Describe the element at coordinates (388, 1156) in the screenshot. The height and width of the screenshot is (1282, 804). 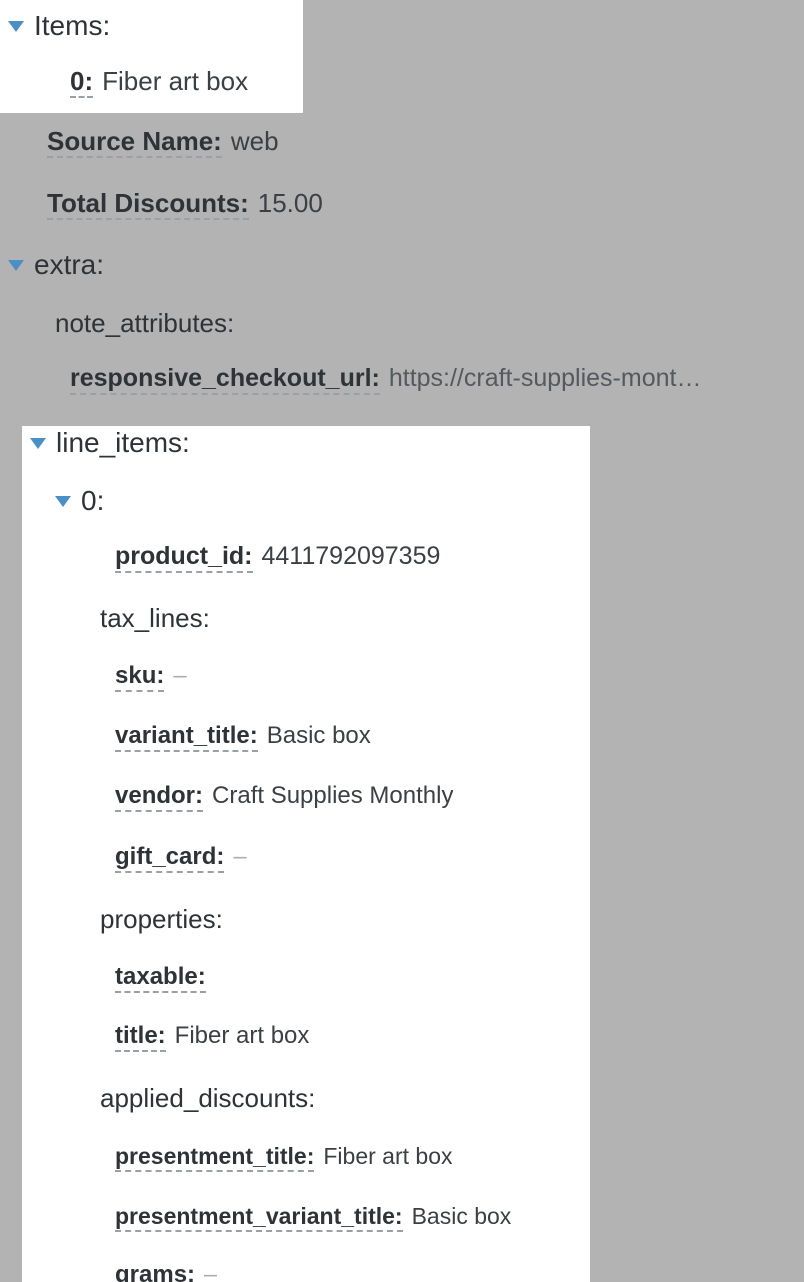
I see `field-presentment-title-value: Fiber art box` at that location.